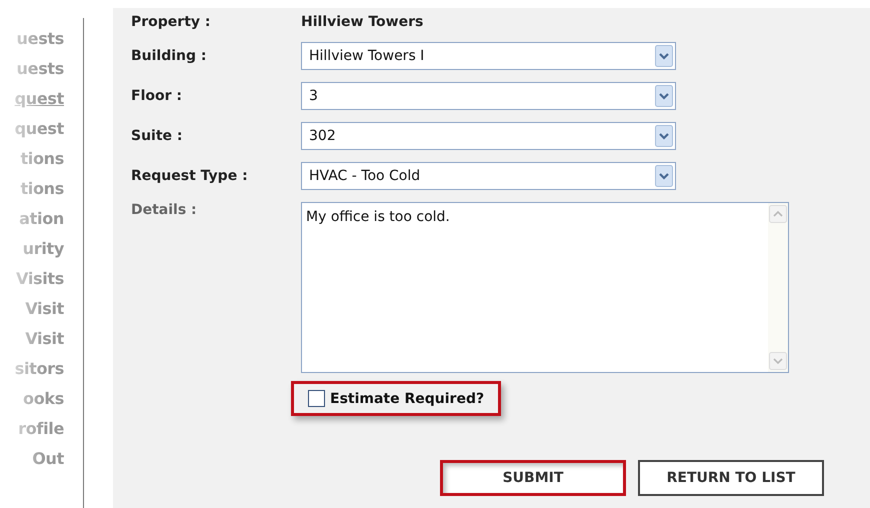  What do you see at coordinates (488, 176) in the screenshot?
I see `dropdown: HVAC - Too Cold` at bounding box center [488, 176].